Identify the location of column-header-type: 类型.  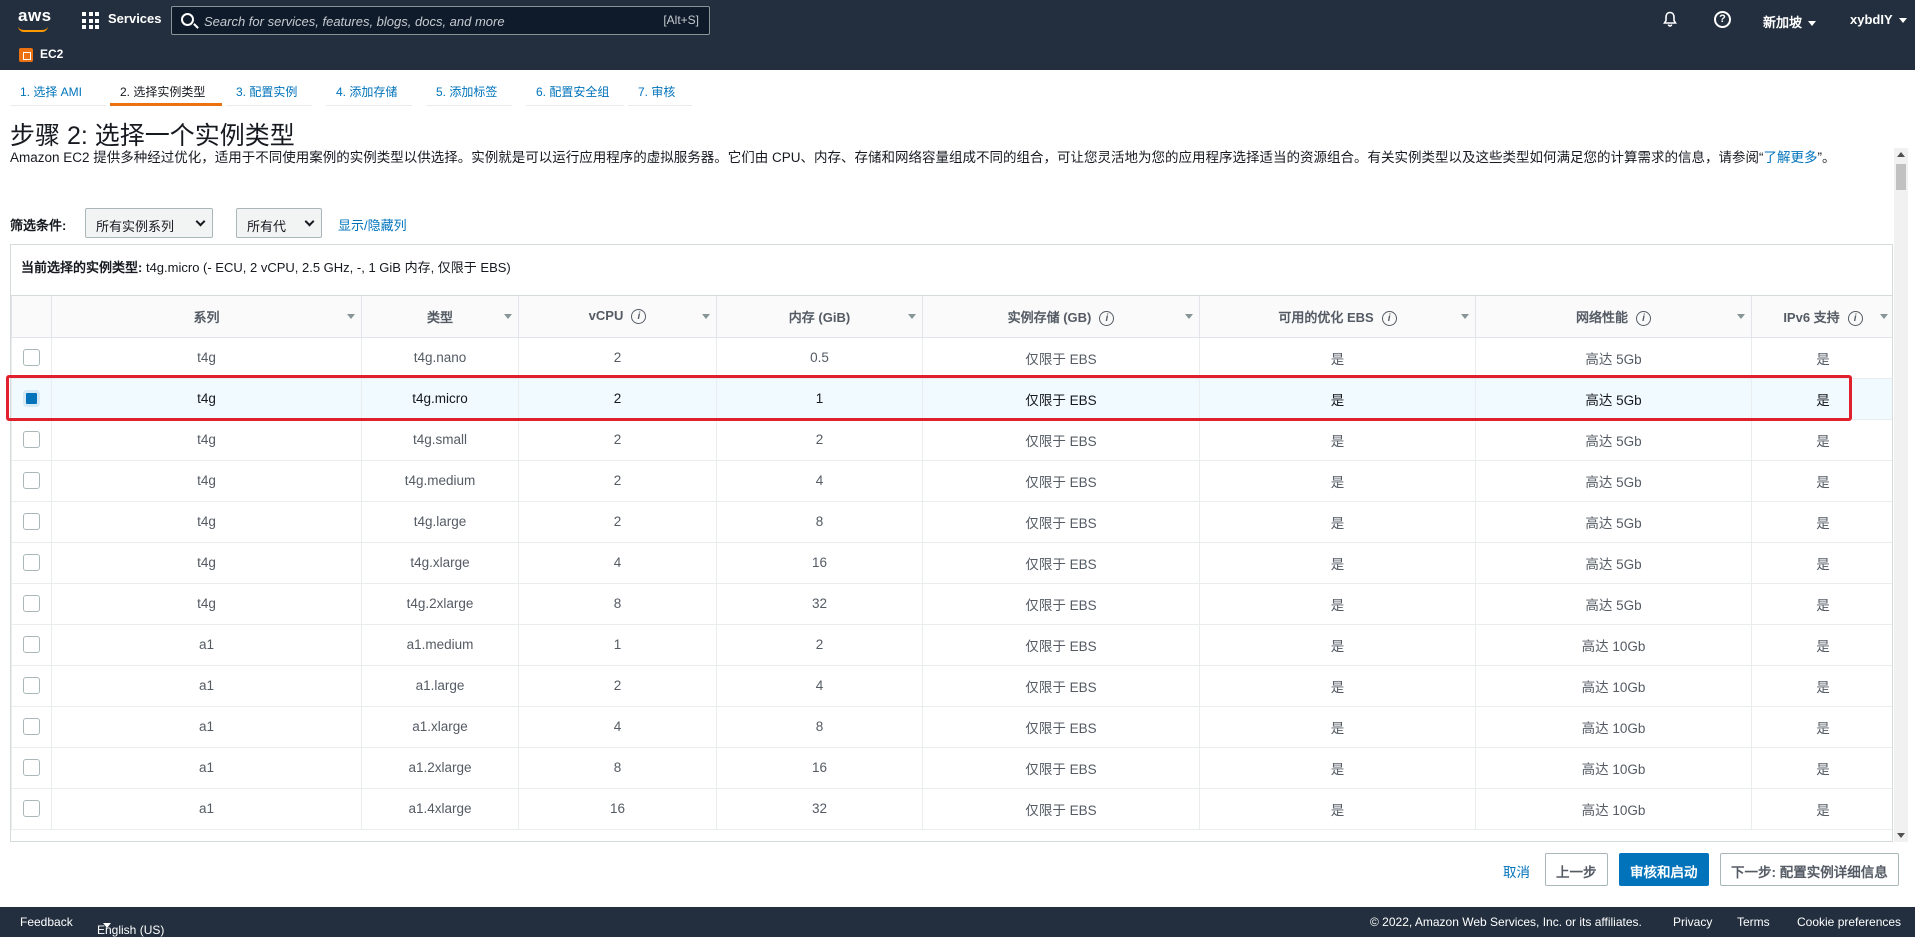
(440, 317).